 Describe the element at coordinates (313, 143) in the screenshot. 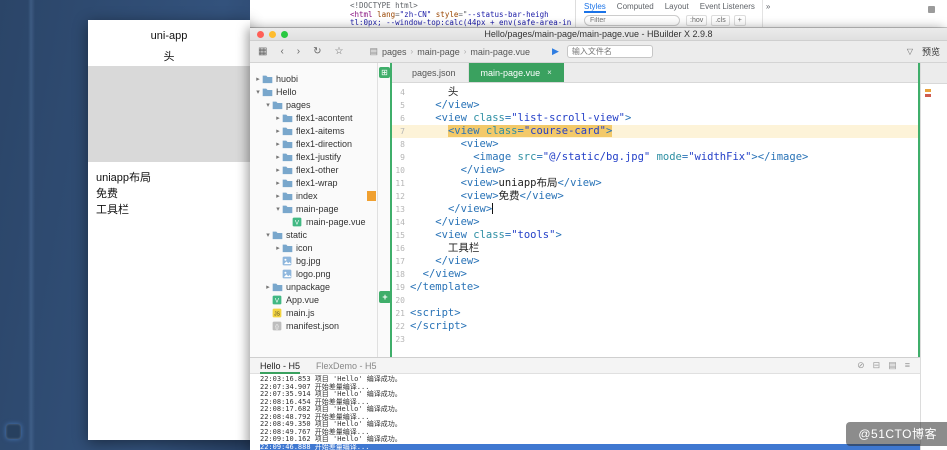

I see `tree-item: ▸ flex1-direction` at that location.